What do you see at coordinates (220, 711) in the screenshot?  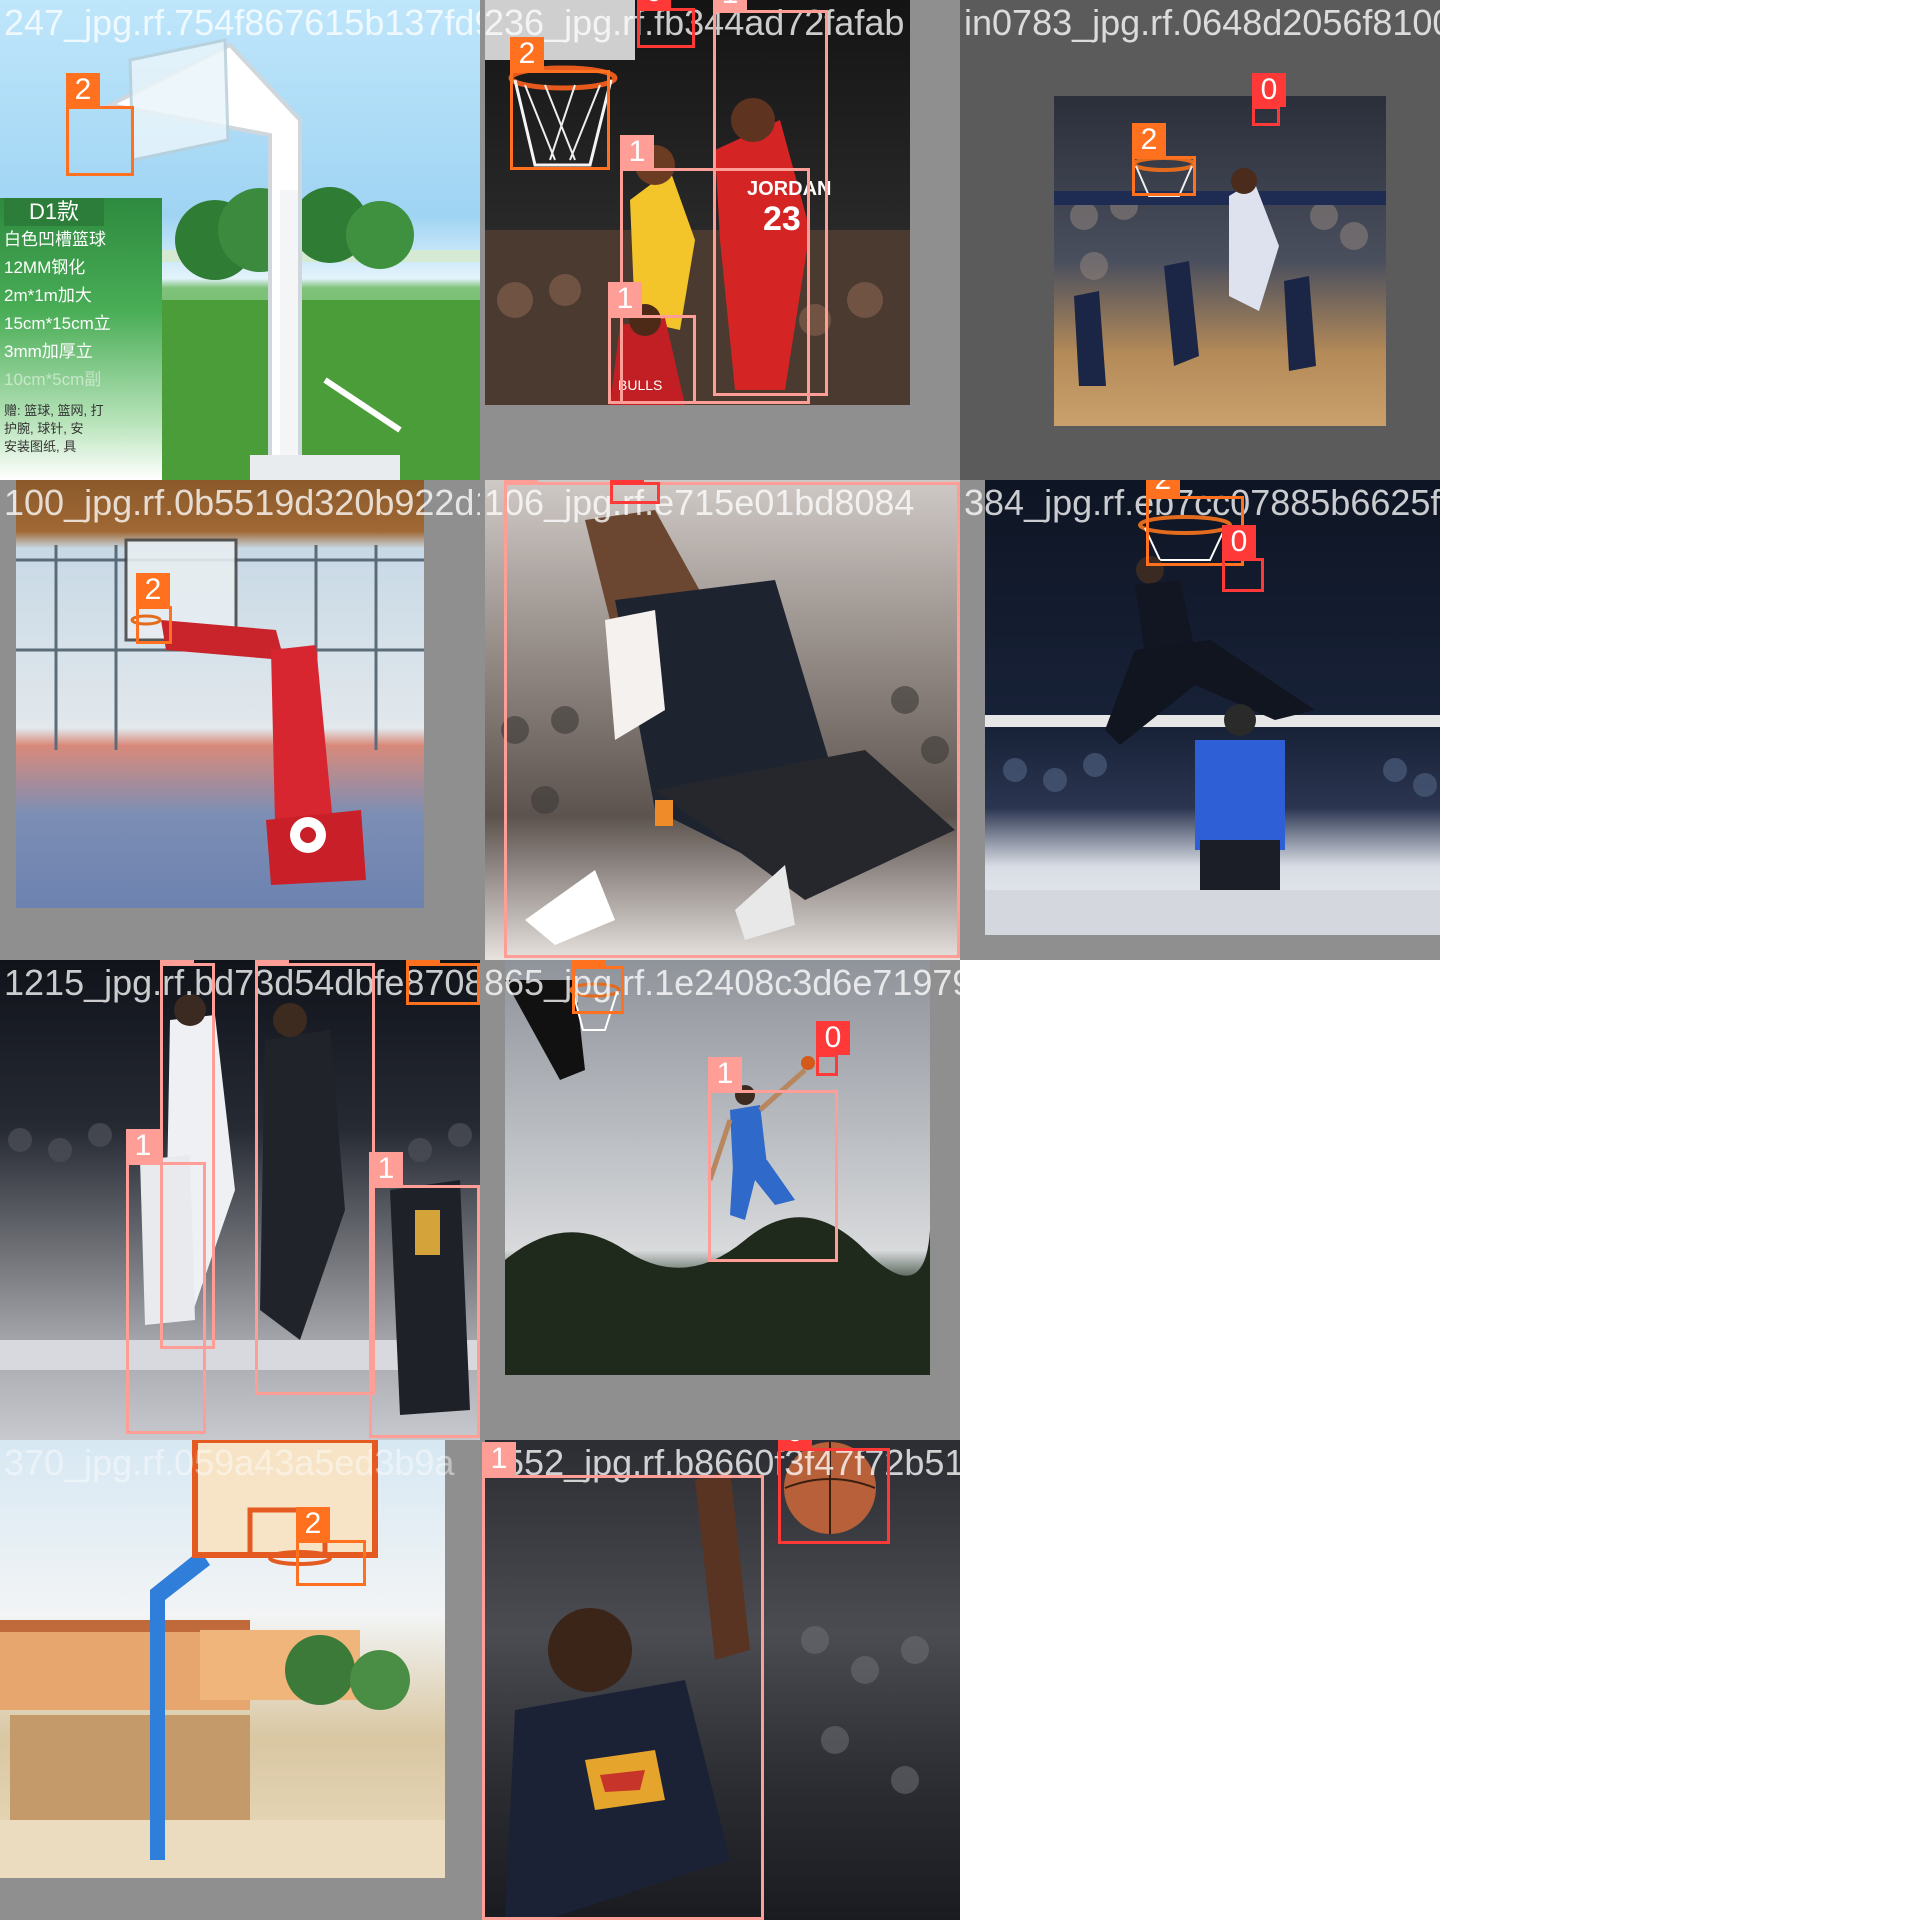 I see `gym-scene` at bounding box center [220, 711].